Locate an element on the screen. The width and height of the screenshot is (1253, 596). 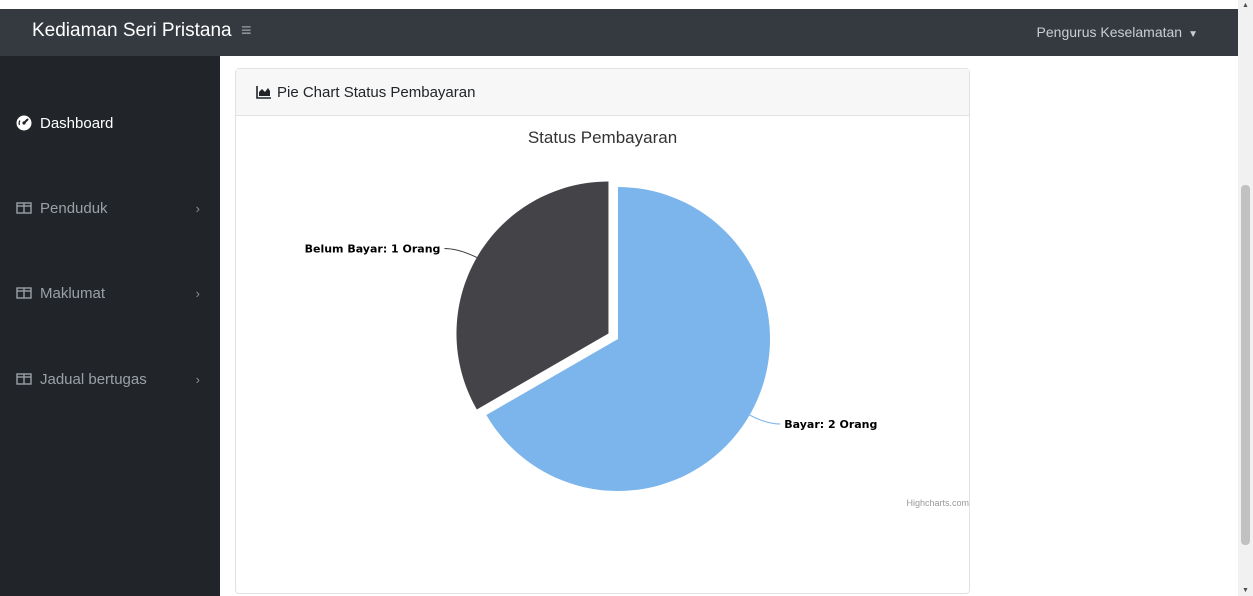
scroll-down-icon: ▼ is located at coordinates (1245, 590).